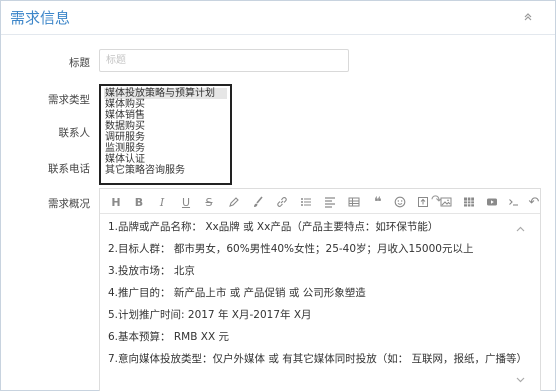 This screenshot has height=391, width=556. I want to click on editor-line: 5.计划推广时间: 2017 年 X月-2017年 X月, so click(210, 315).